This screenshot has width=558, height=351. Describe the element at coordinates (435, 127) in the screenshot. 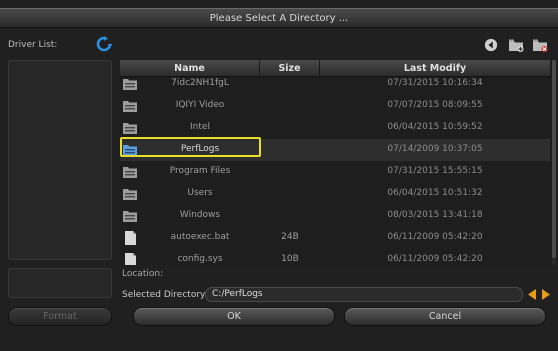

I see `file-last-modify: 06/04/2015 10:59:52` at that location.